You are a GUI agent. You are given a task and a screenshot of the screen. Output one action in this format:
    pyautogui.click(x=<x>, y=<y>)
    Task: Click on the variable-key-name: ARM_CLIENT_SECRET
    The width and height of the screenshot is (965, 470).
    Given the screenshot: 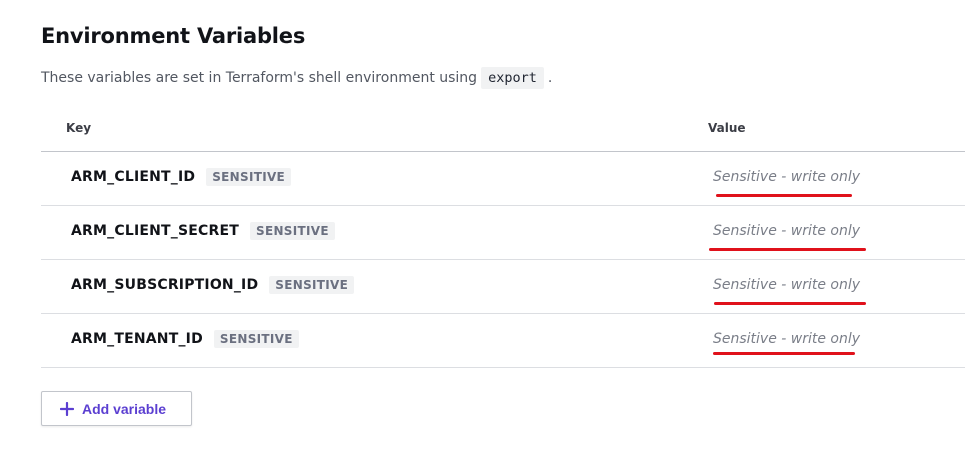 What is the action you would take?
    pyautogui.click(x=155, y=231)
    